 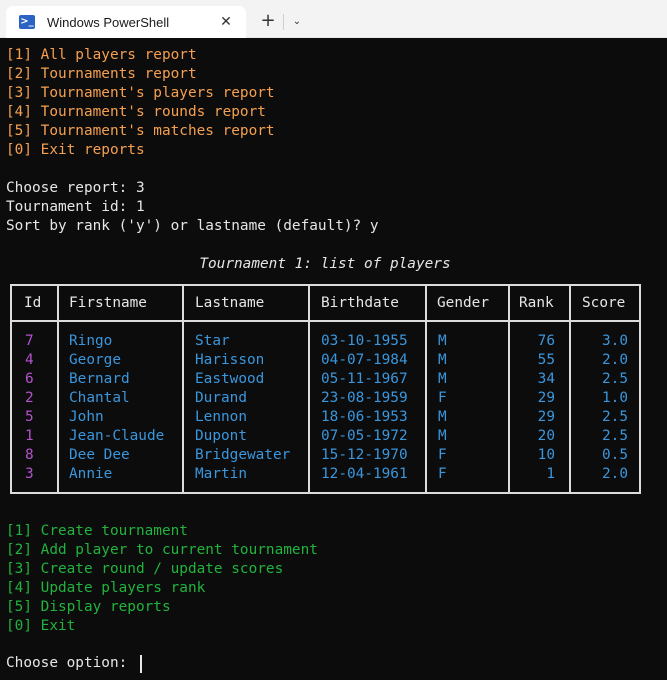 What do you see at coordinates (136, 112) in the screenshot?
I see `reports-menu-item: [4] Tournament's rounds report` at bounding box center [136, 112].